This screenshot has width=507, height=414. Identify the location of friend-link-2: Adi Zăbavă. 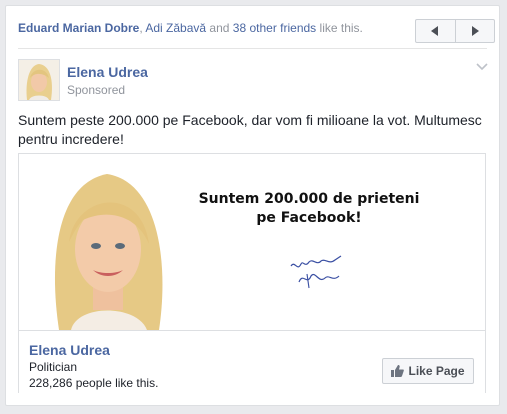
(175, 28).